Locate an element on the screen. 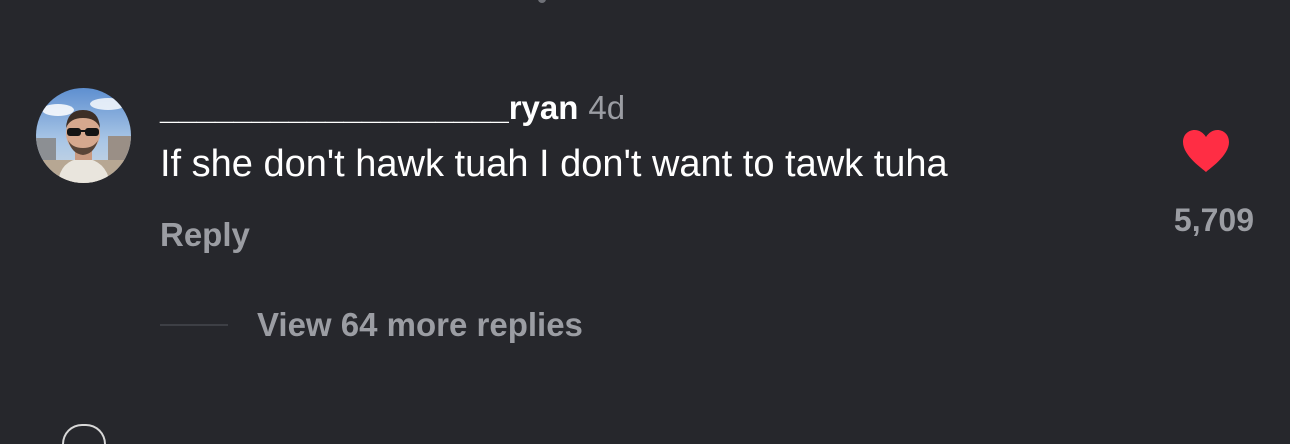 Image resolution: width=1290 pixels, height=444 pixels. reply-button: Reply is located at coordinates (205, 235).